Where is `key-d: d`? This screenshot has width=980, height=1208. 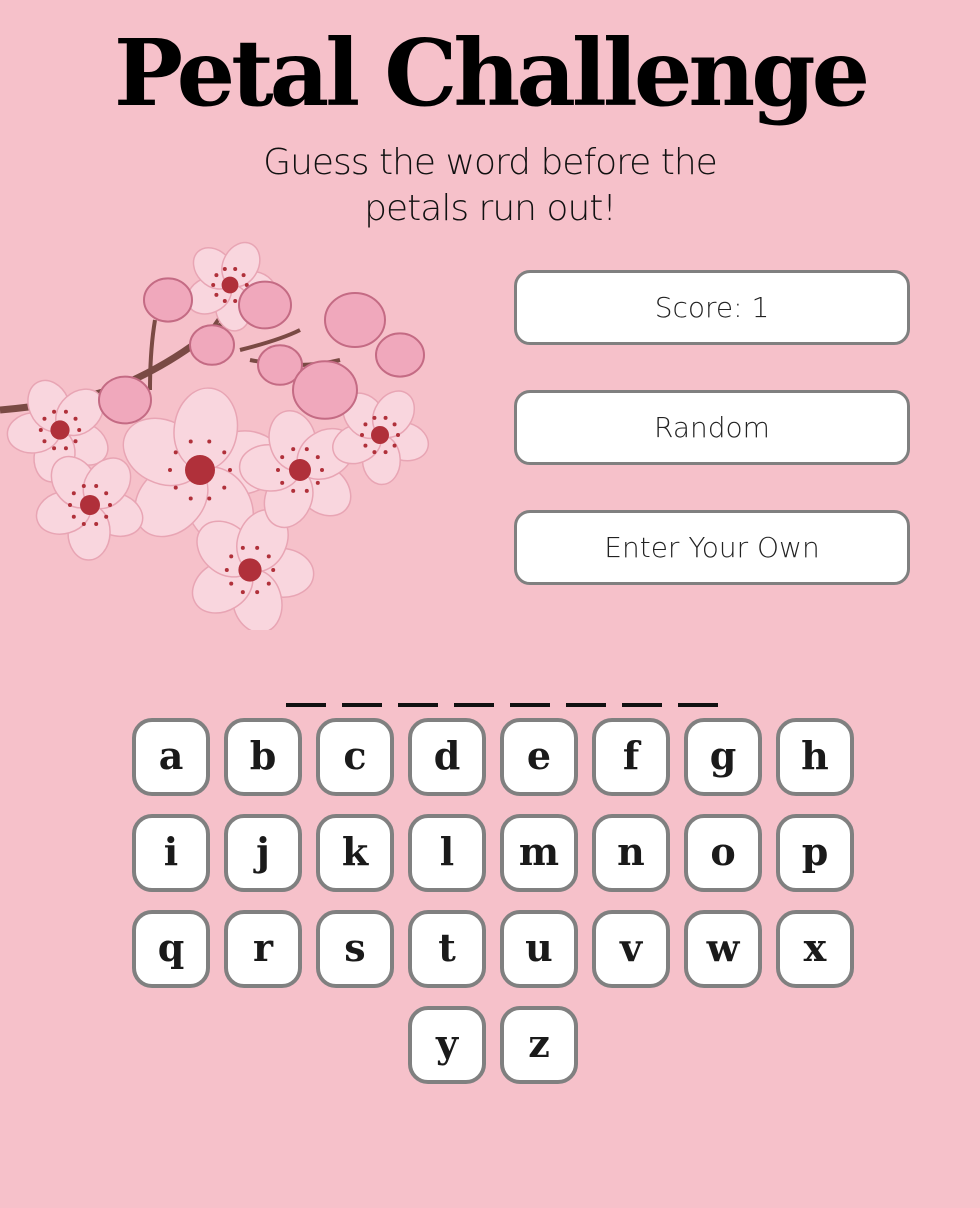
key-d: d is located at coordinates (447, 757).